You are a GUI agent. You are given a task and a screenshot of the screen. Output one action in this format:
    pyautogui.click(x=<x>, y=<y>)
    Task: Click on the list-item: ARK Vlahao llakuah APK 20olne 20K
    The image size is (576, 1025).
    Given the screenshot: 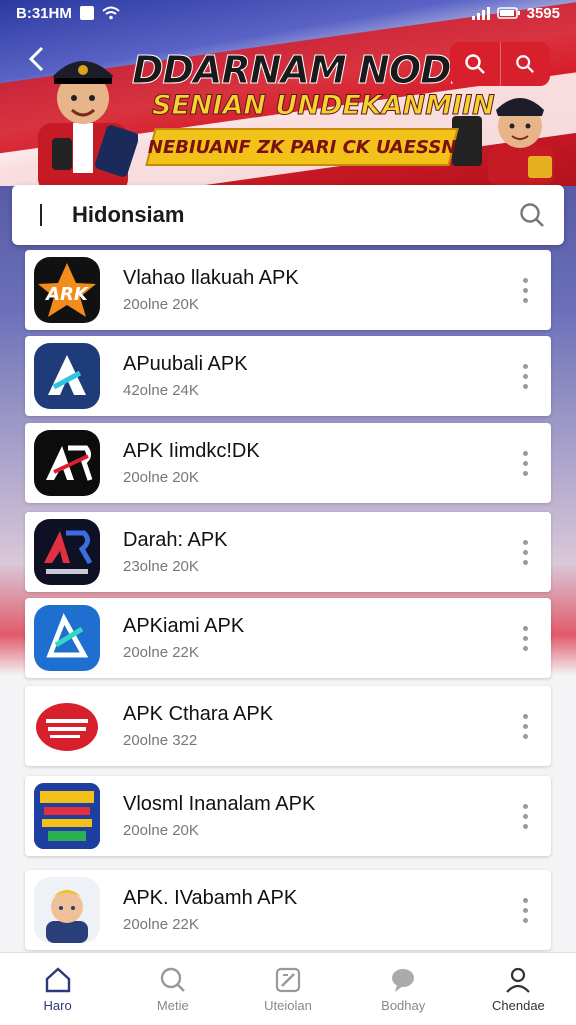 What is the action you would take?
    pyautogui.click(x=288, y=290)
    